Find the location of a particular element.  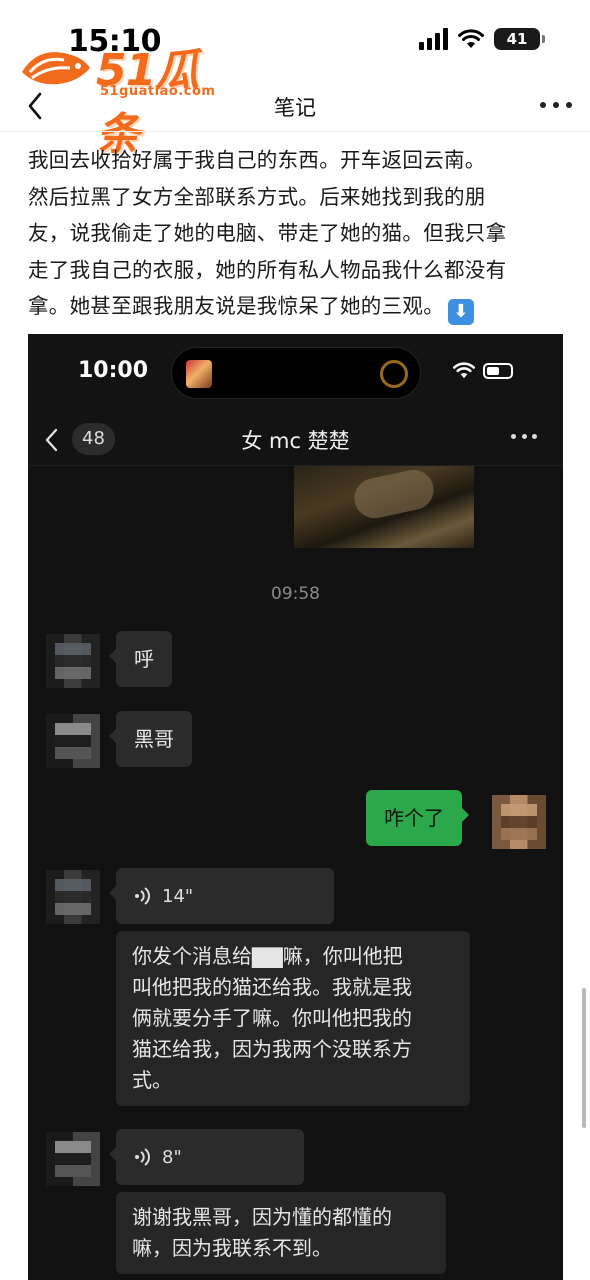

my-avatar is located at coordinates (519, 822).